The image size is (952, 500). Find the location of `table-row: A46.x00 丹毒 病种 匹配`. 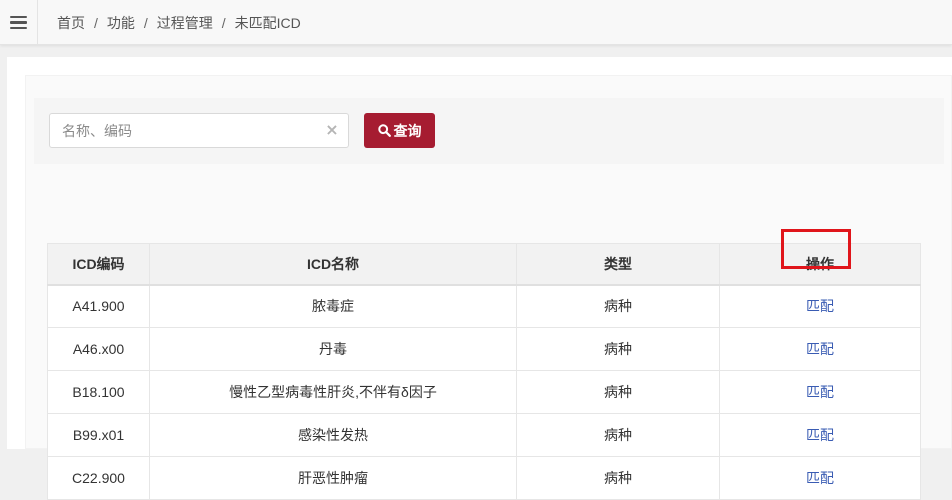

table-row: A46.x00 丹毒 病种 匹配 is located at coordinates (484, 349).